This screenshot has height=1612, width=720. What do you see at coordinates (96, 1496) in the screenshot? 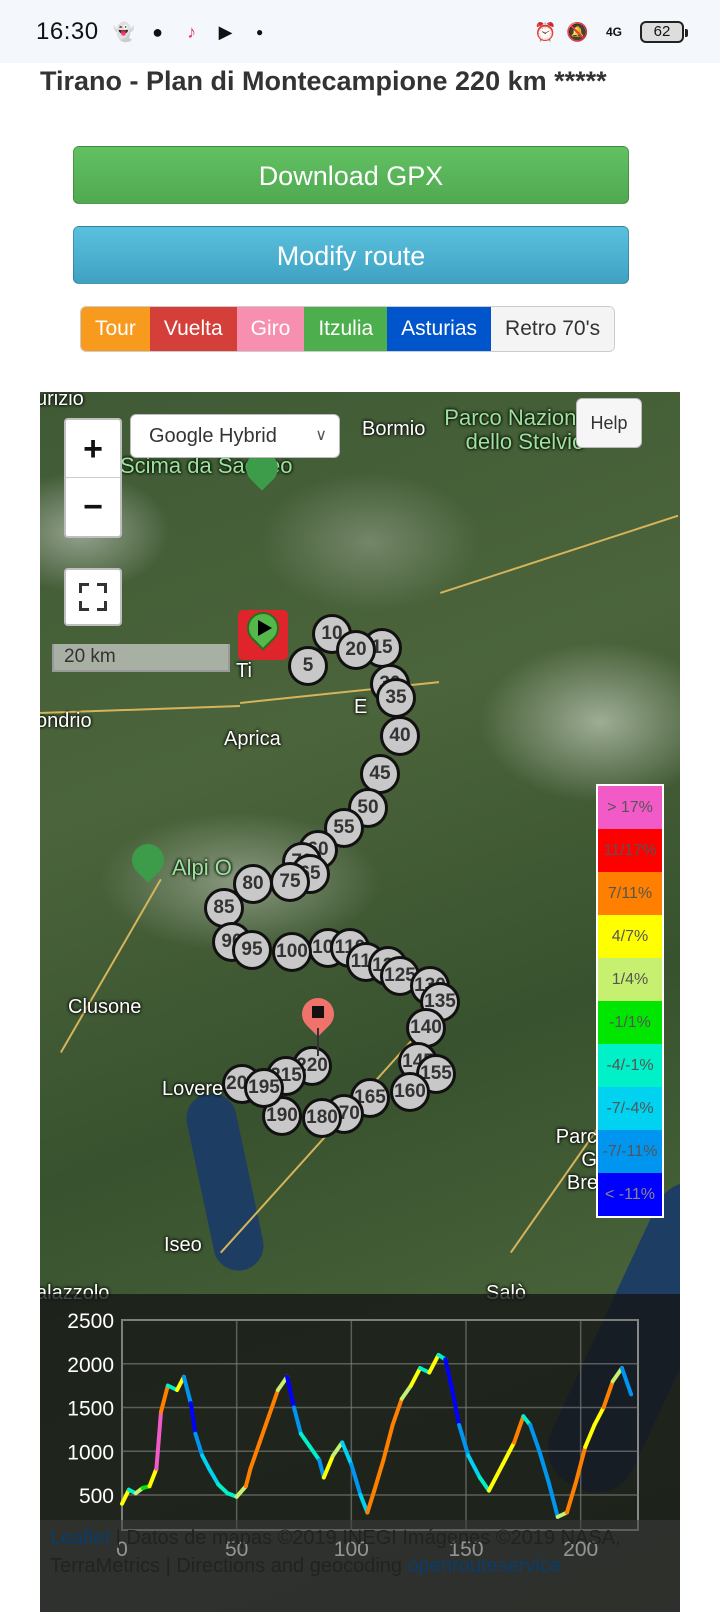
I see `y-tick-label: 500` at bounding box center [96, 1496].